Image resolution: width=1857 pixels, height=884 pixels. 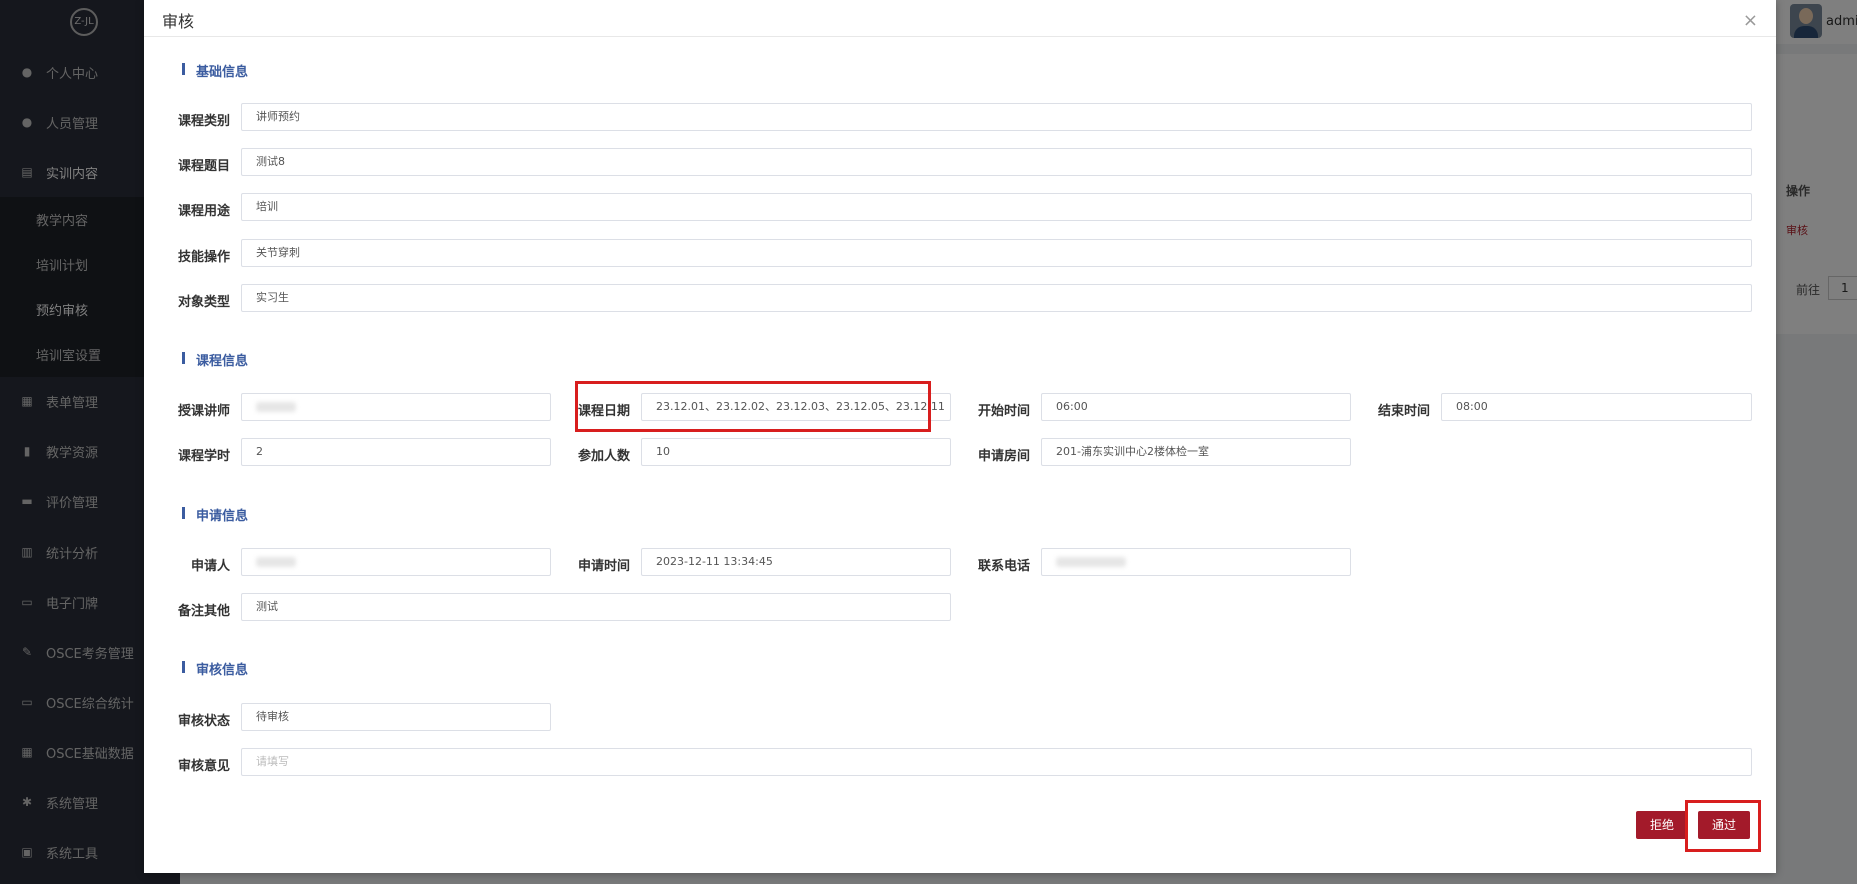 I want to click on participants-label: 参加人数, so click(x=603, y=456).